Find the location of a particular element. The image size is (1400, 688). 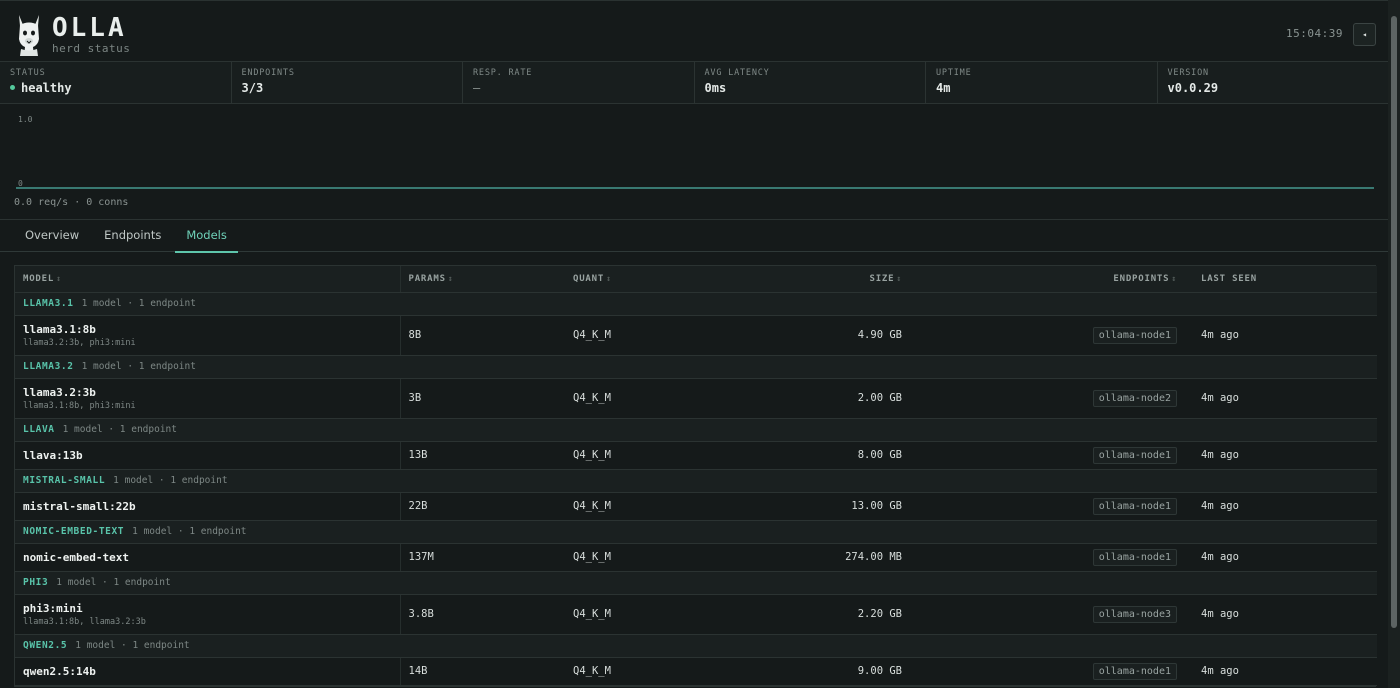

header: OLLA herd status 15:04:39 ◂ is located at coordinates (694, 31).